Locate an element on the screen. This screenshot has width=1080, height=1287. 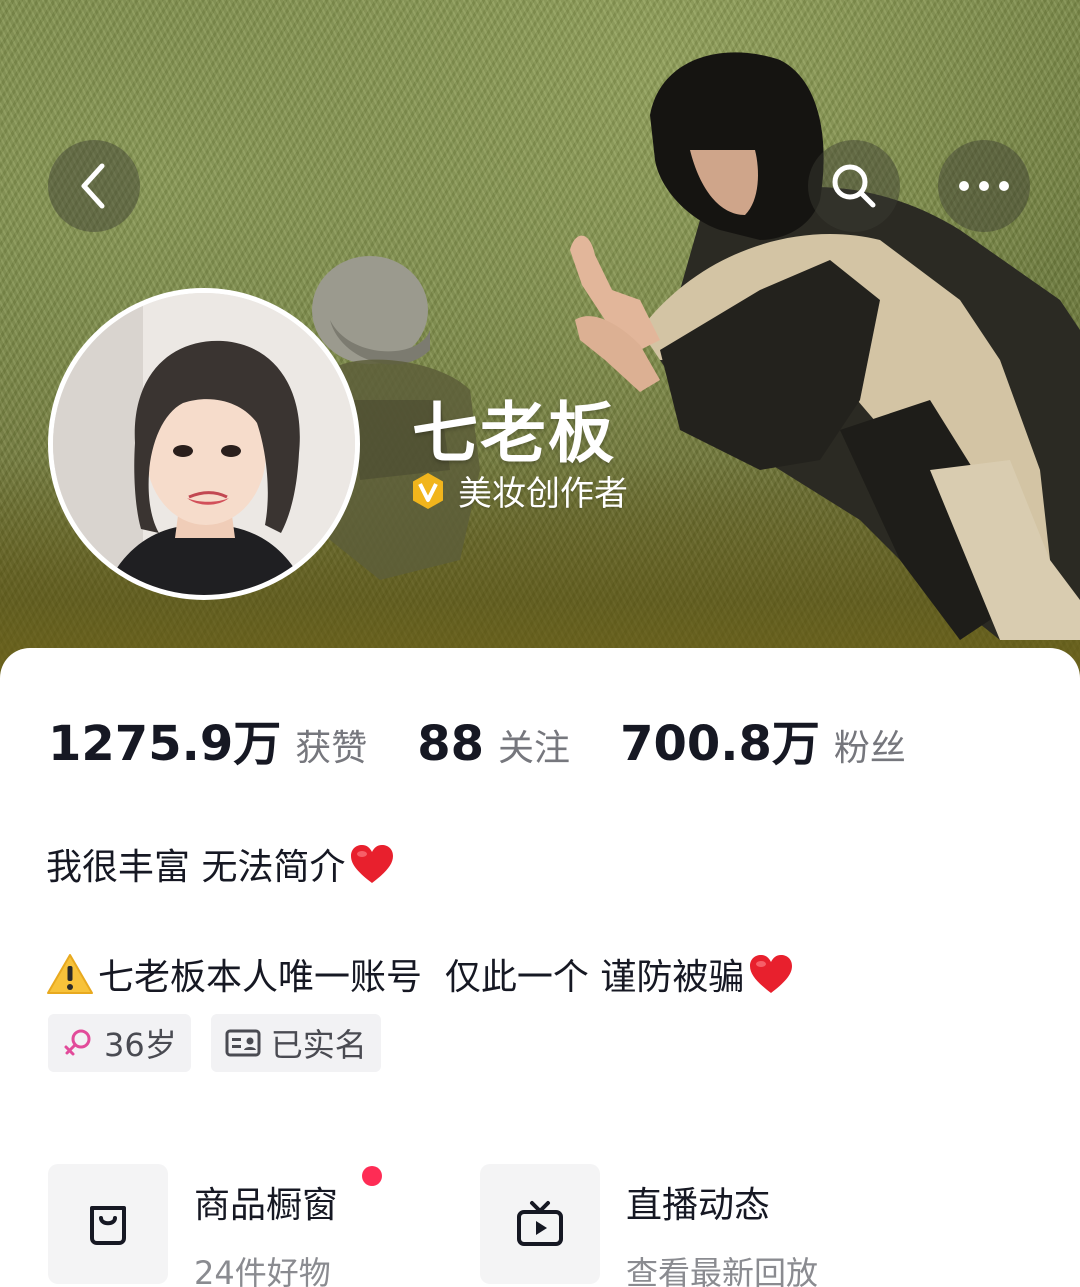
stat-following: 88 关注 is located at coordinates (493, 744).